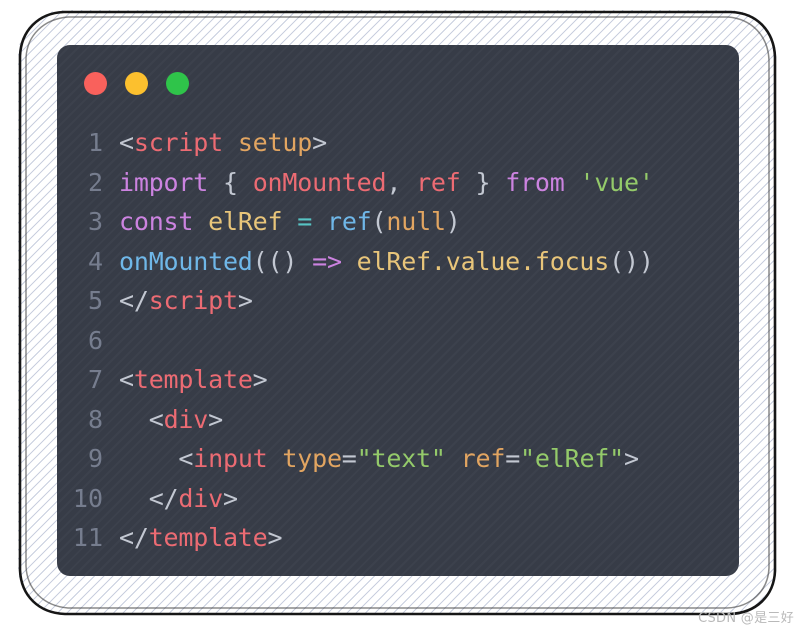  Describe the element at coordinates (349, 221) in the screenshot. I see `code-token-func: ref` at that location.